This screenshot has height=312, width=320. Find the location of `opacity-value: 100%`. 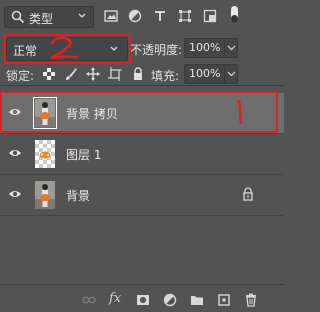

opacity-value: 100% is located at coordinates (205, 47).